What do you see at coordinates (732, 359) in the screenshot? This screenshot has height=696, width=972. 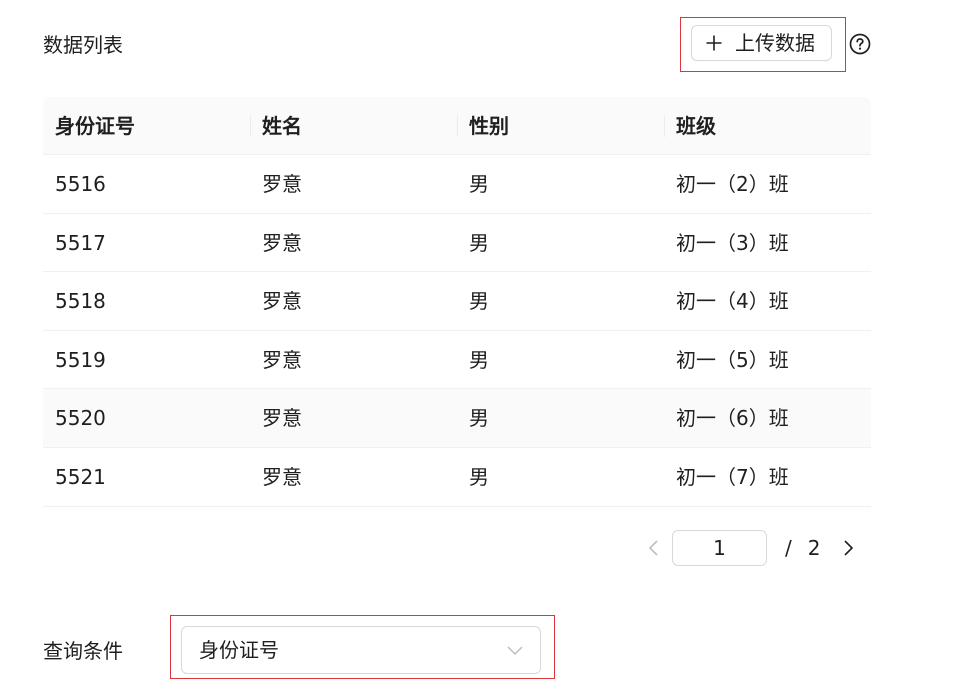 I see `cell-class: 初一（5）班` at bounding box center [732, 359].